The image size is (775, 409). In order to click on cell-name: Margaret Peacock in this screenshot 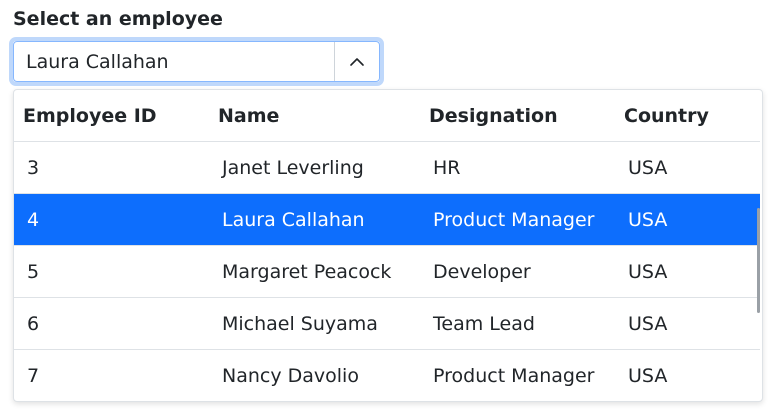, I will do `click(307, 271)`.